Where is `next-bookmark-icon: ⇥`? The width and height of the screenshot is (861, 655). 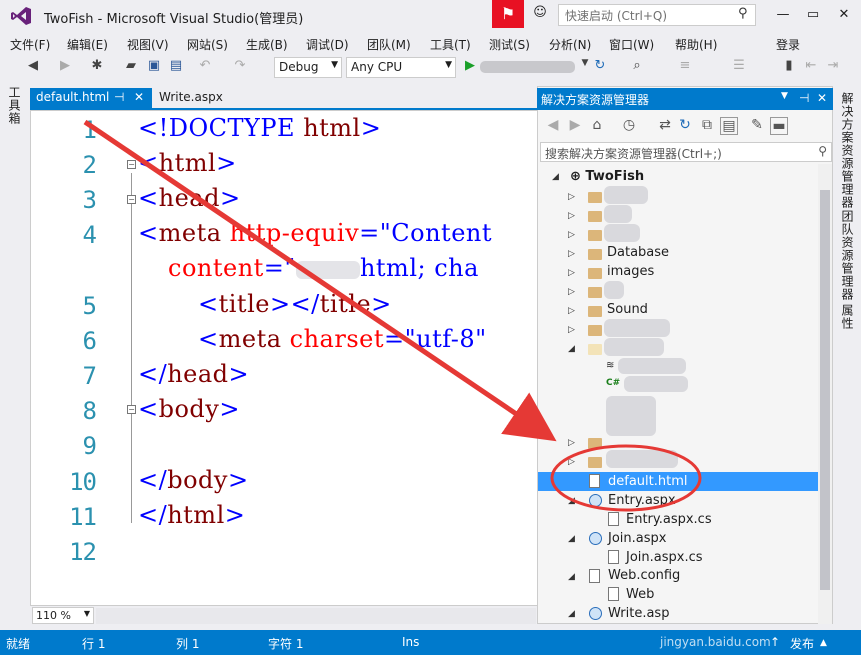
next-bookmark-icon: ⇥ is located at coordinates (833, 65).